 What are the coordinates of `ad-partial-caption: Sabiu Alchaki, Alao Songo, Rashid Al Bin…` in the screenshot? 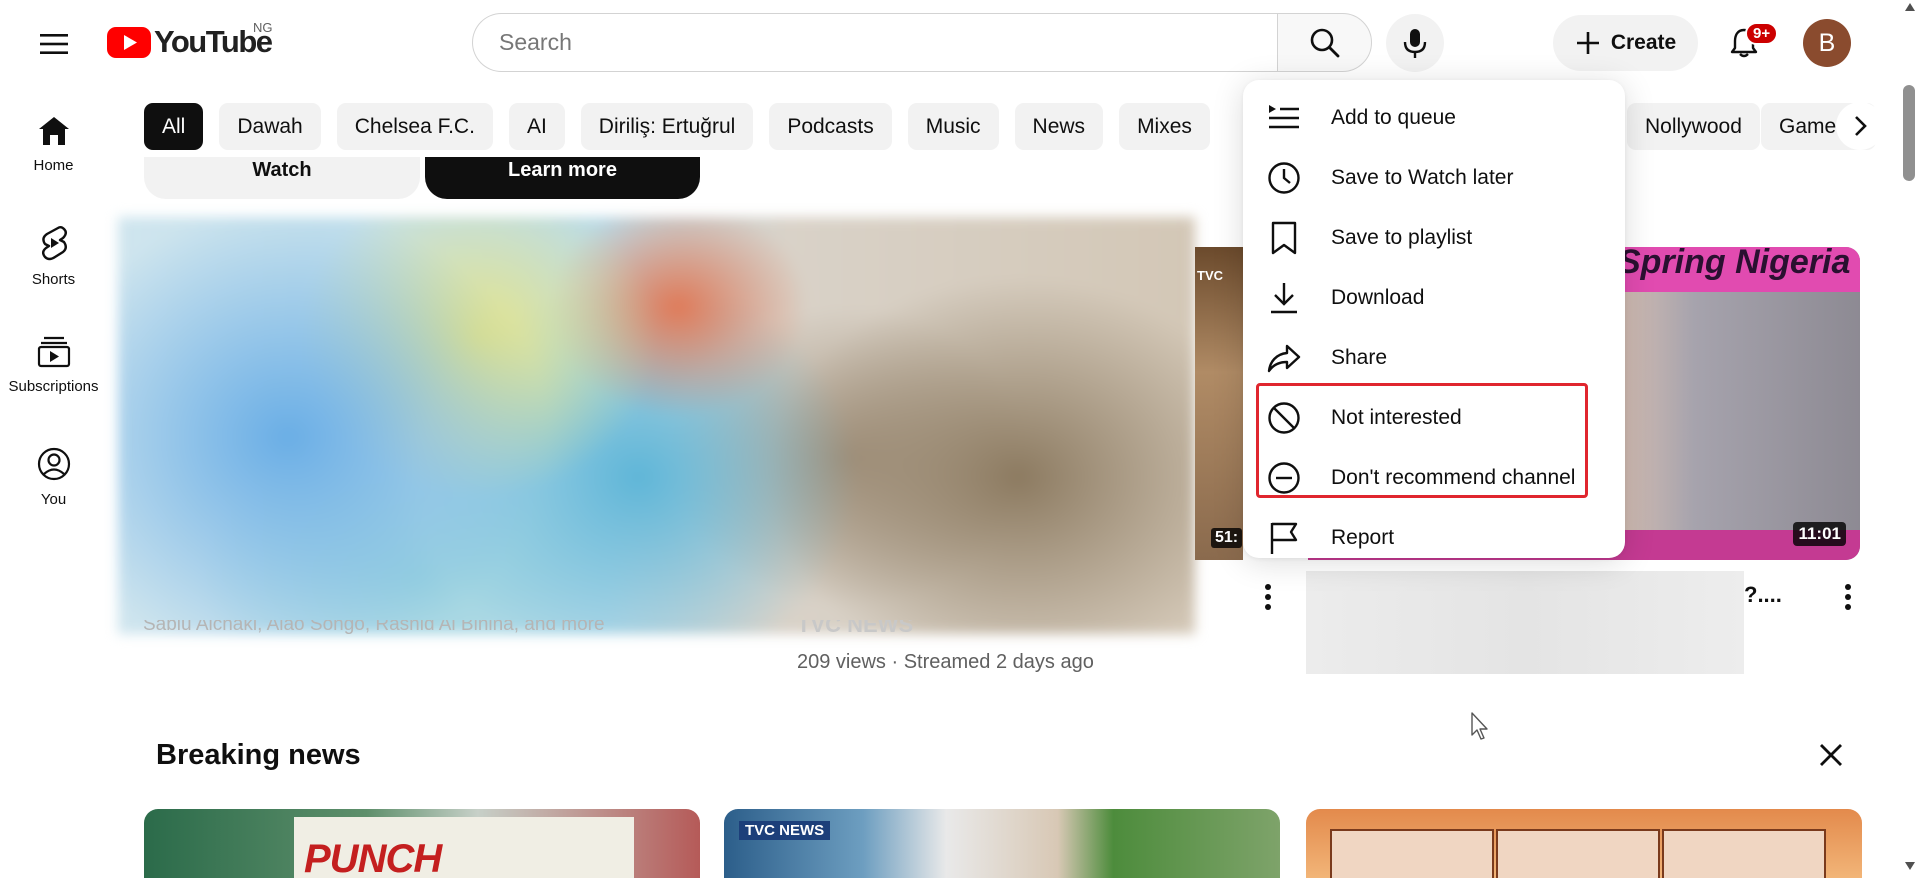 It's located at (374, 627).